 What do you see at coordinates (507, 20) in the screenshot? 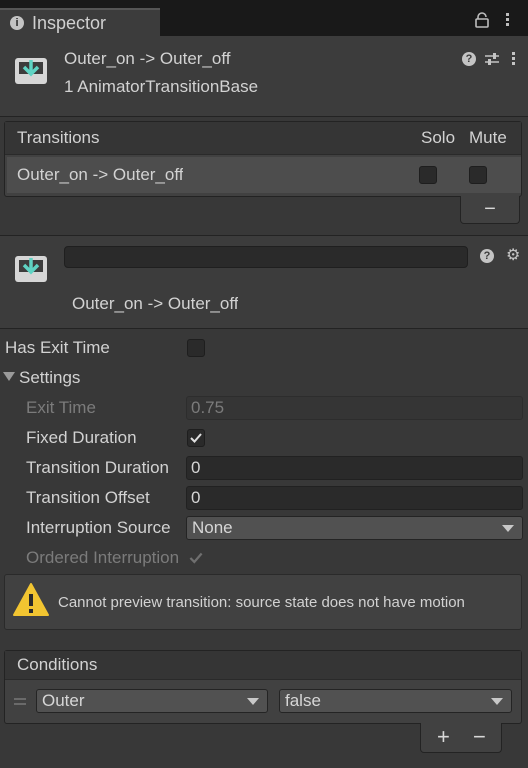
I see `tab-menu-icon` at bounding box center [507, 20].